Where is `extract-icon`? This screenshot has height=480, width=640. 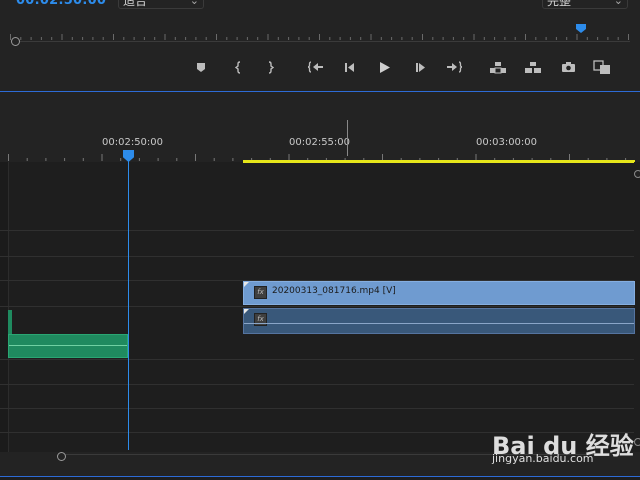
extract-icon is located at coordinates (533, 67).